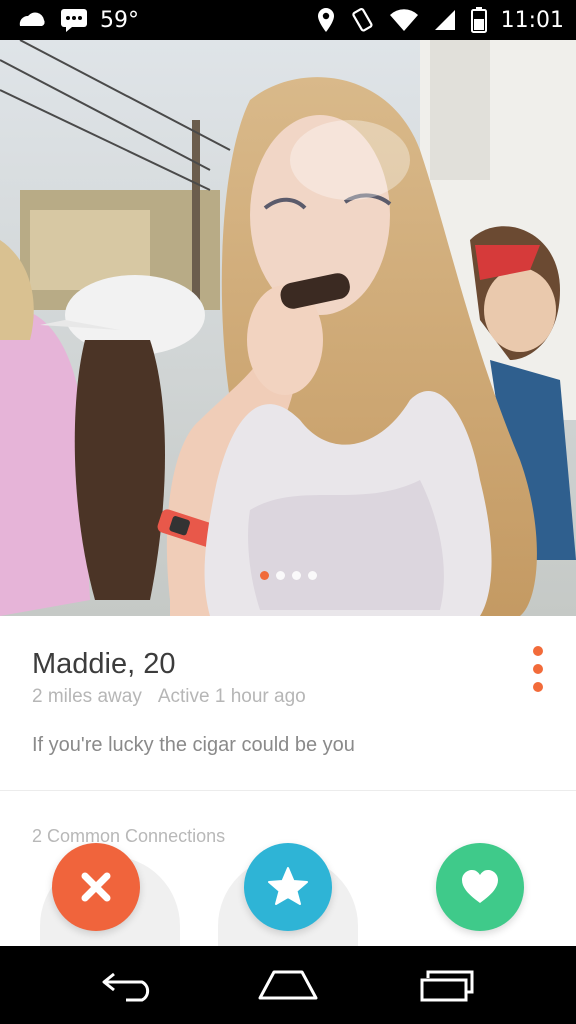  What do you see at coordinates (404, 20) in the screenshot?
I see `wifi-icon` at bounding box center [404, 20].